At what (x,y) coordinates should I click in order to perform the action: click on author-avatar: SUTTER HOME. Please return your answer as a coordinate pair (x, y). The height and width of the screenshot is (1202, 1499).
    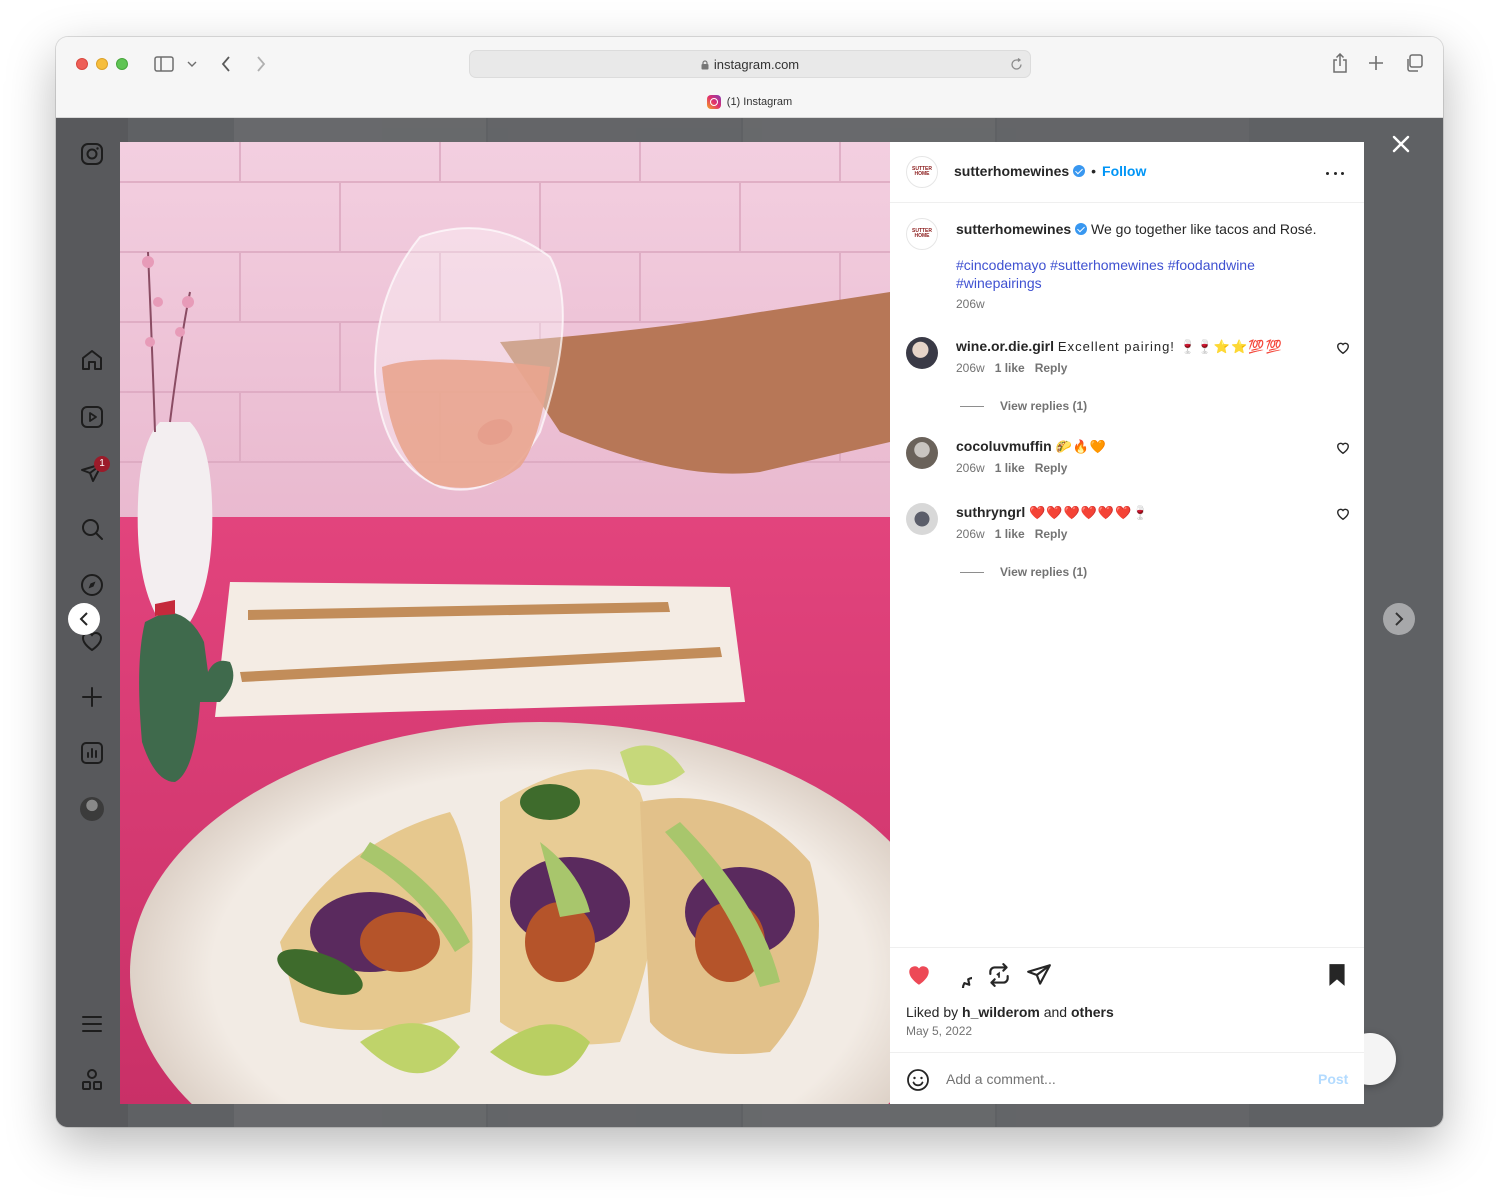
    Looking at the image, I should click on (922, 172).